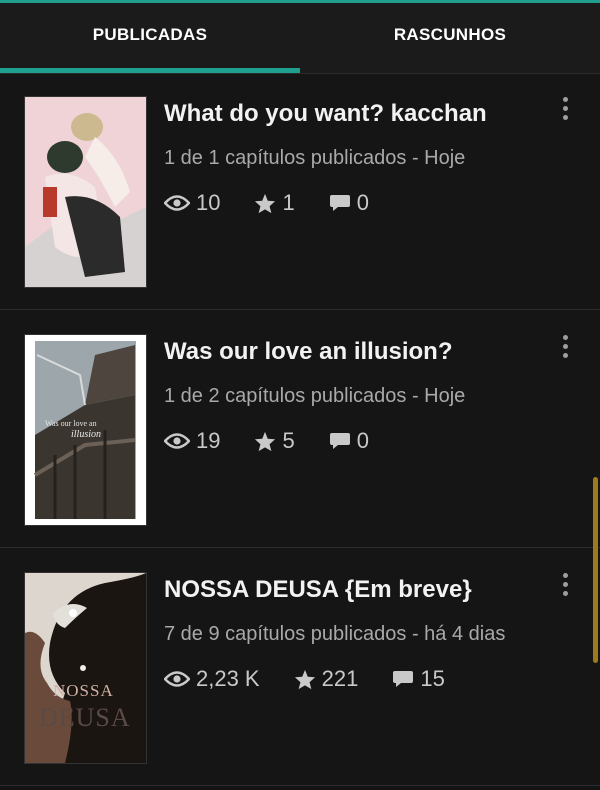 This screenshot has height=790, width=600. What do you see at coordinates (71, 423) in the screenshot?
I see `cover-title-line1: Was our love an` at bounding box center [71, 423].